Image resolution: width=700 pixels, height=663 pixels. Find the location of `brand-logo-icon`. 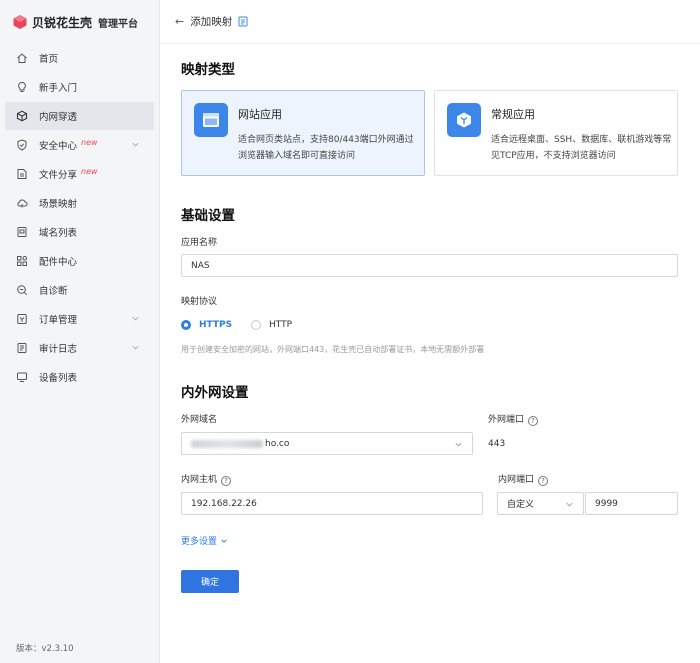

brand-logo-icon is located at coordinates (20, 22).